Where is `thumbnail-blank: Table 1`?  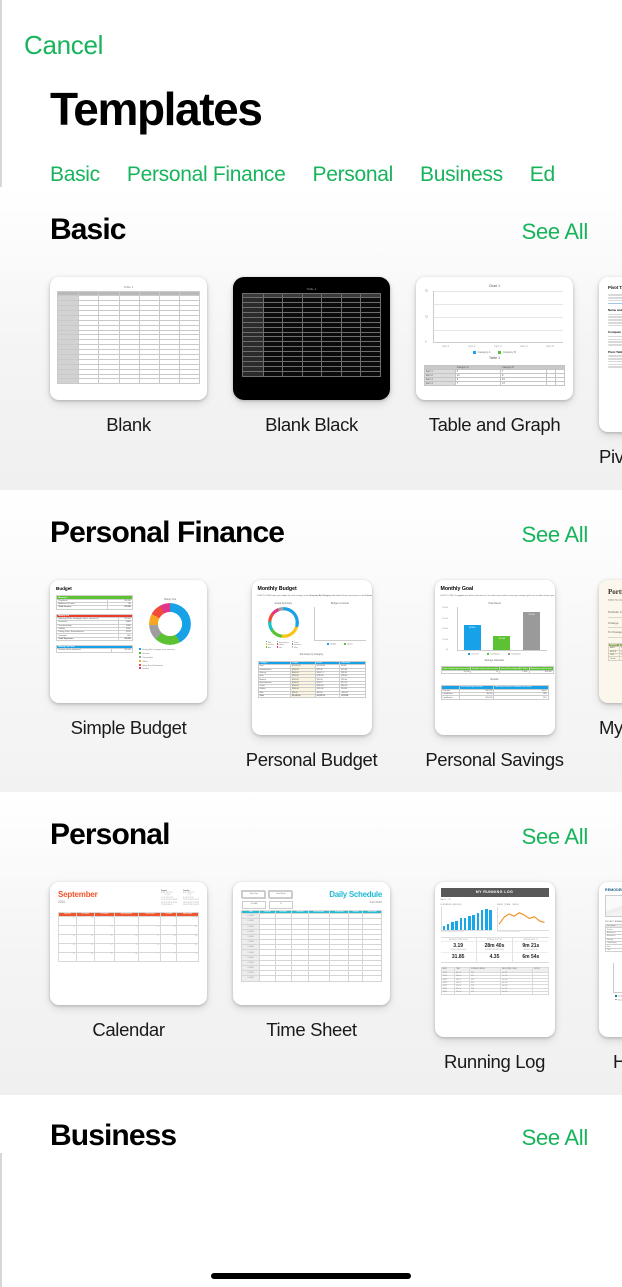 thumbnail-blank: Table 1 is located at coordinates (128, 339).